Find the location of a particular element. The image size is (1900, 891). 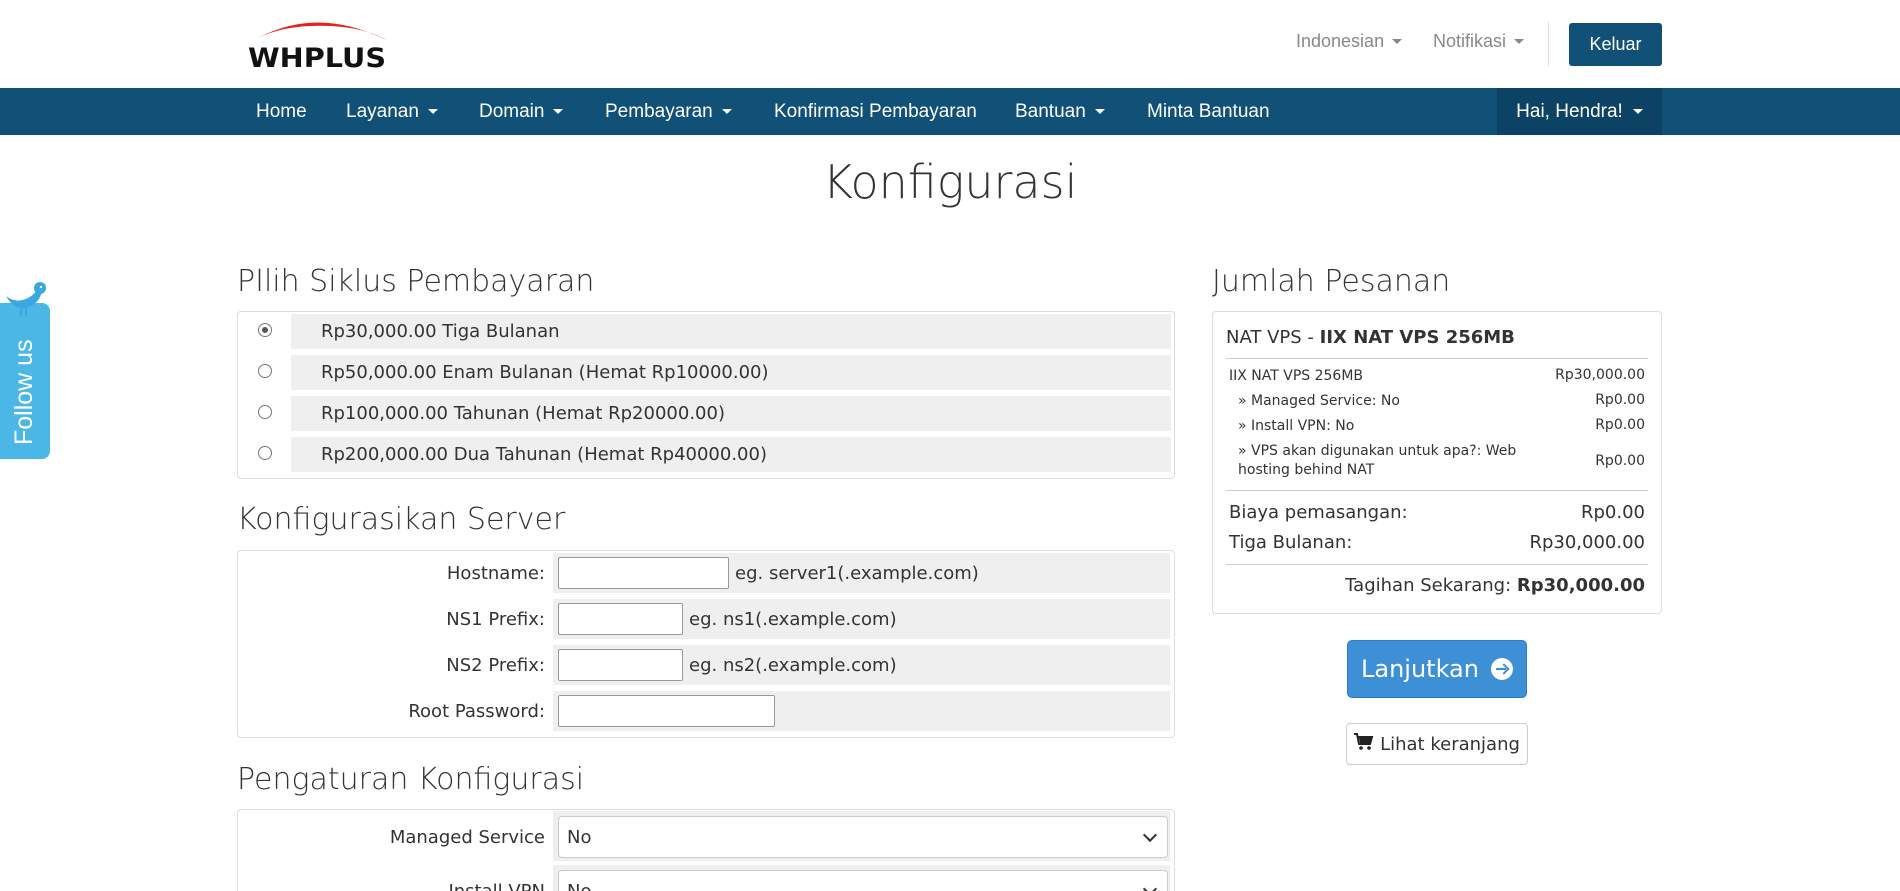

continue-button: Lanjutkan is located at coordinates (1437, 669).